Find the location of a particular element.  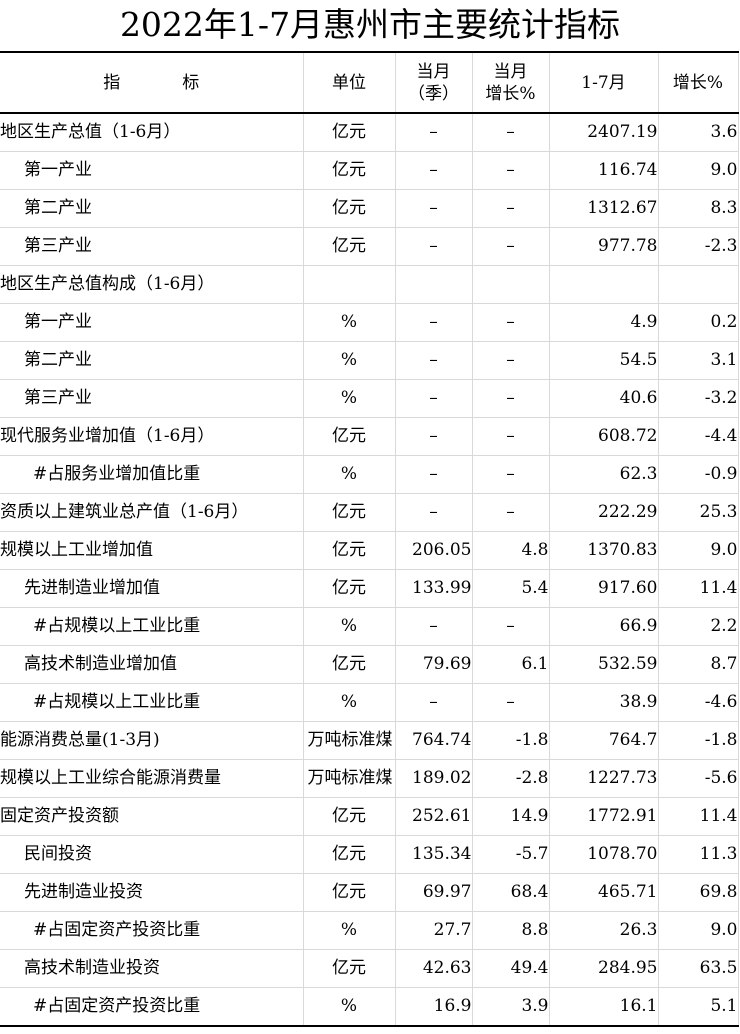

table-row: 先进制造业投资 亿元 69.97 68.4 465.71 69.8 is located at coordinates (369, 892).